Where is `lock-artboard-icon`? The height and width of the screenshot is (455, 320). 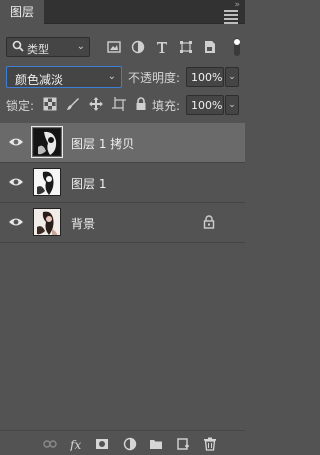 lock-artboard-icon is located at coordinates (119, 104).